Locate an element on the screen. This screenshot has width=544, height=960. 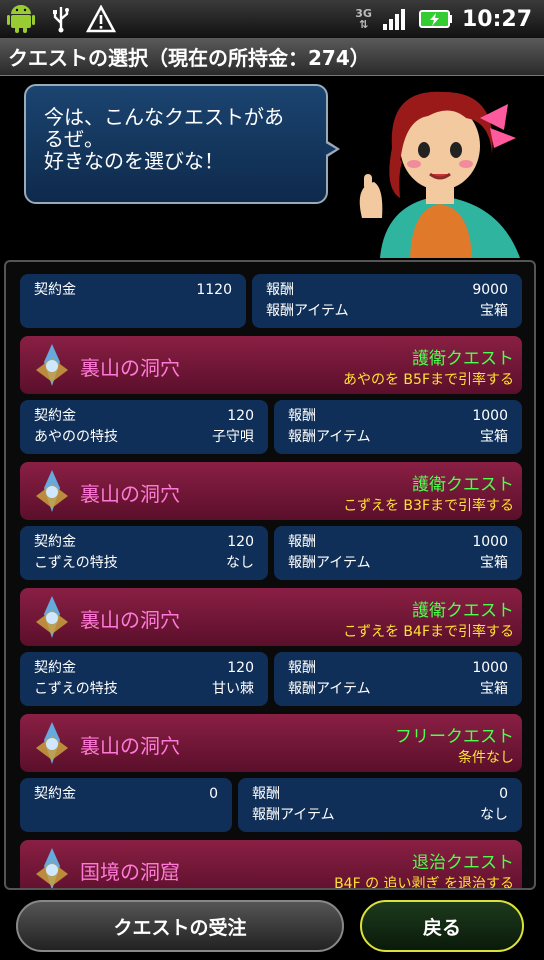
warning-icon is located at coordinates (101, 19).